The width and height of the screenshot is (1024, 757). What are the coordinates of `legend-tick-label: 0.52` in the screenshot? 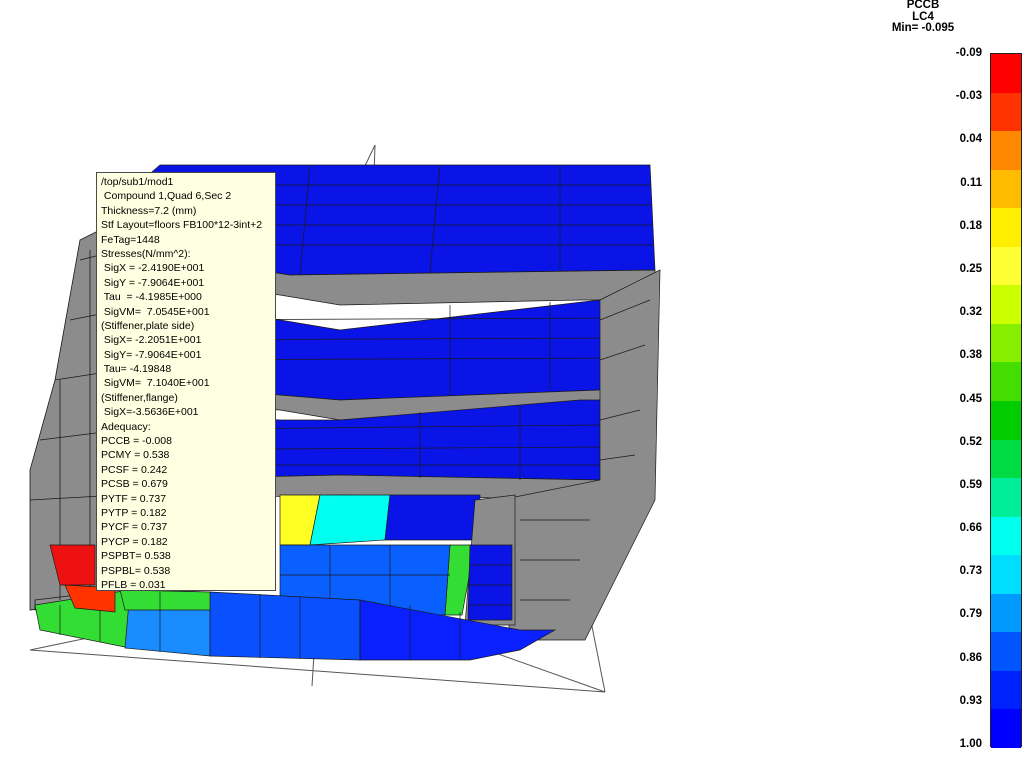 It's located at (970, 441).